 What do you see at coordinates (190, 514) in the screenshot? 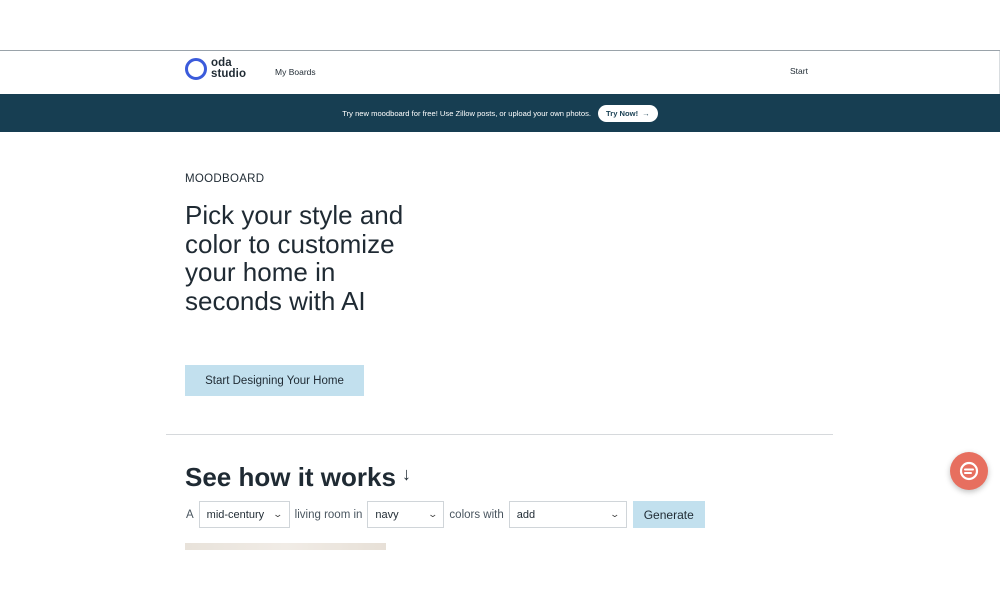
I see `word-a: A` at bounding box center [190, 514].